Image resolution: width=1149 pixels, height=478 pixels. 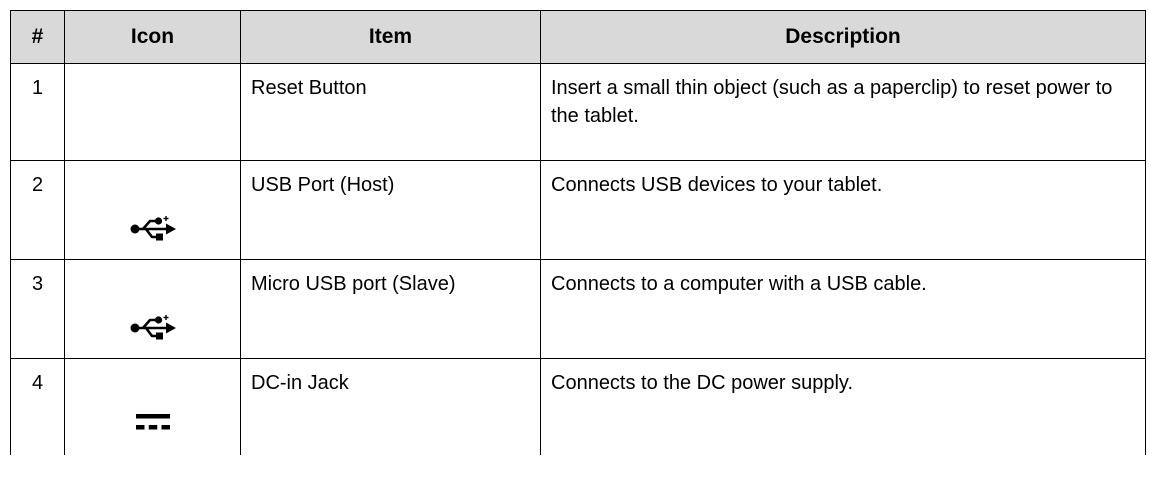 What do you see at coordinates (390, 210) in the screenshot?
I see `item-name: USB Port (Host)` at bounding box center [390, 210].